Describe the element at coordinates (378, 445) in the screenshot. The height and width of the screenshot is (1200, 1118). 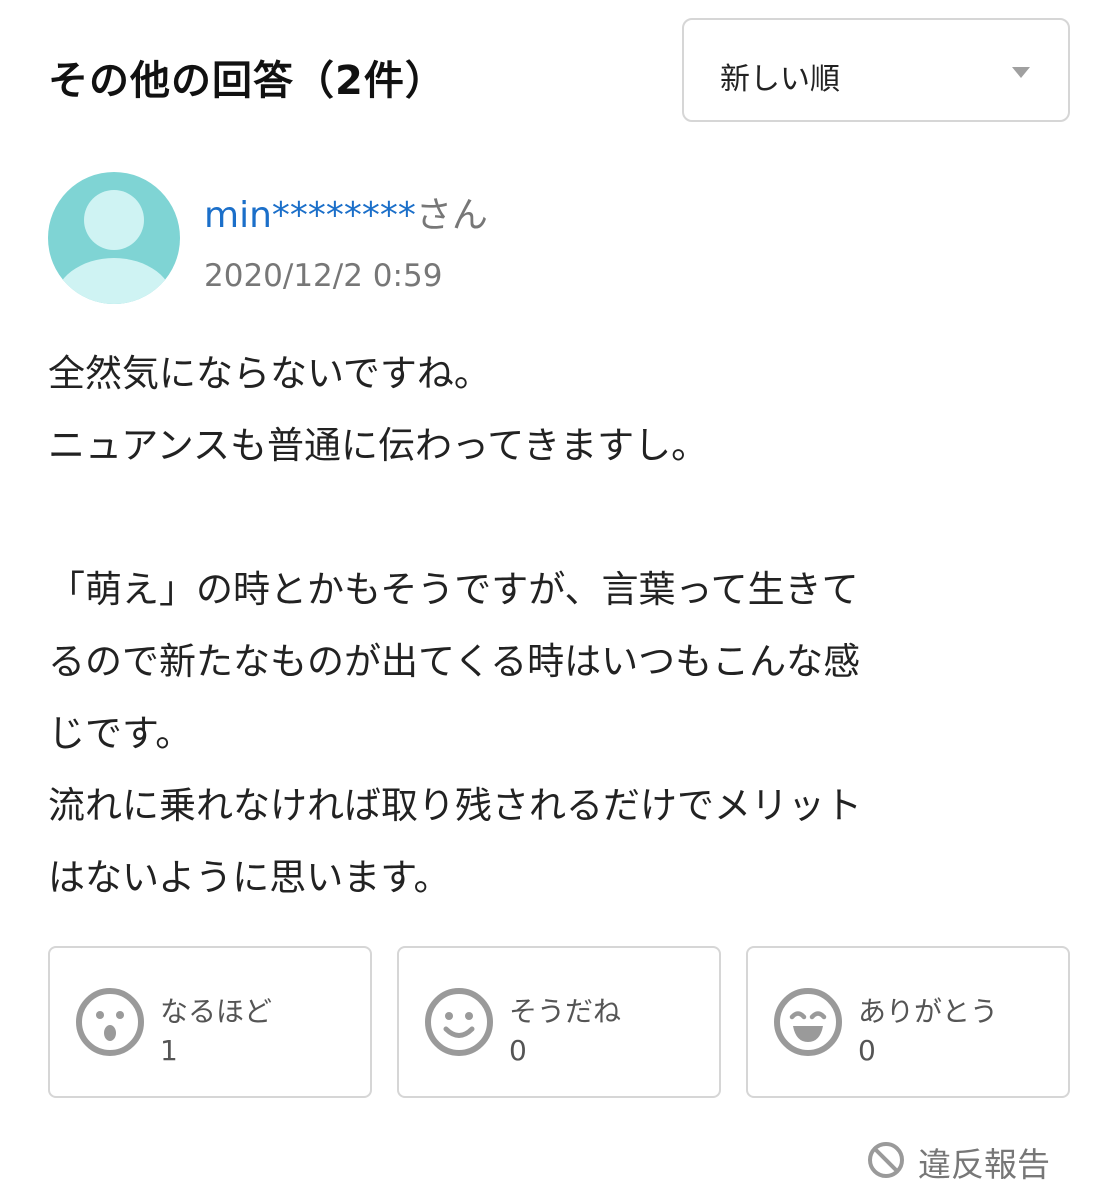
I see `answer-line: ニュアンスも普通に伝わってきますし。` at that location.